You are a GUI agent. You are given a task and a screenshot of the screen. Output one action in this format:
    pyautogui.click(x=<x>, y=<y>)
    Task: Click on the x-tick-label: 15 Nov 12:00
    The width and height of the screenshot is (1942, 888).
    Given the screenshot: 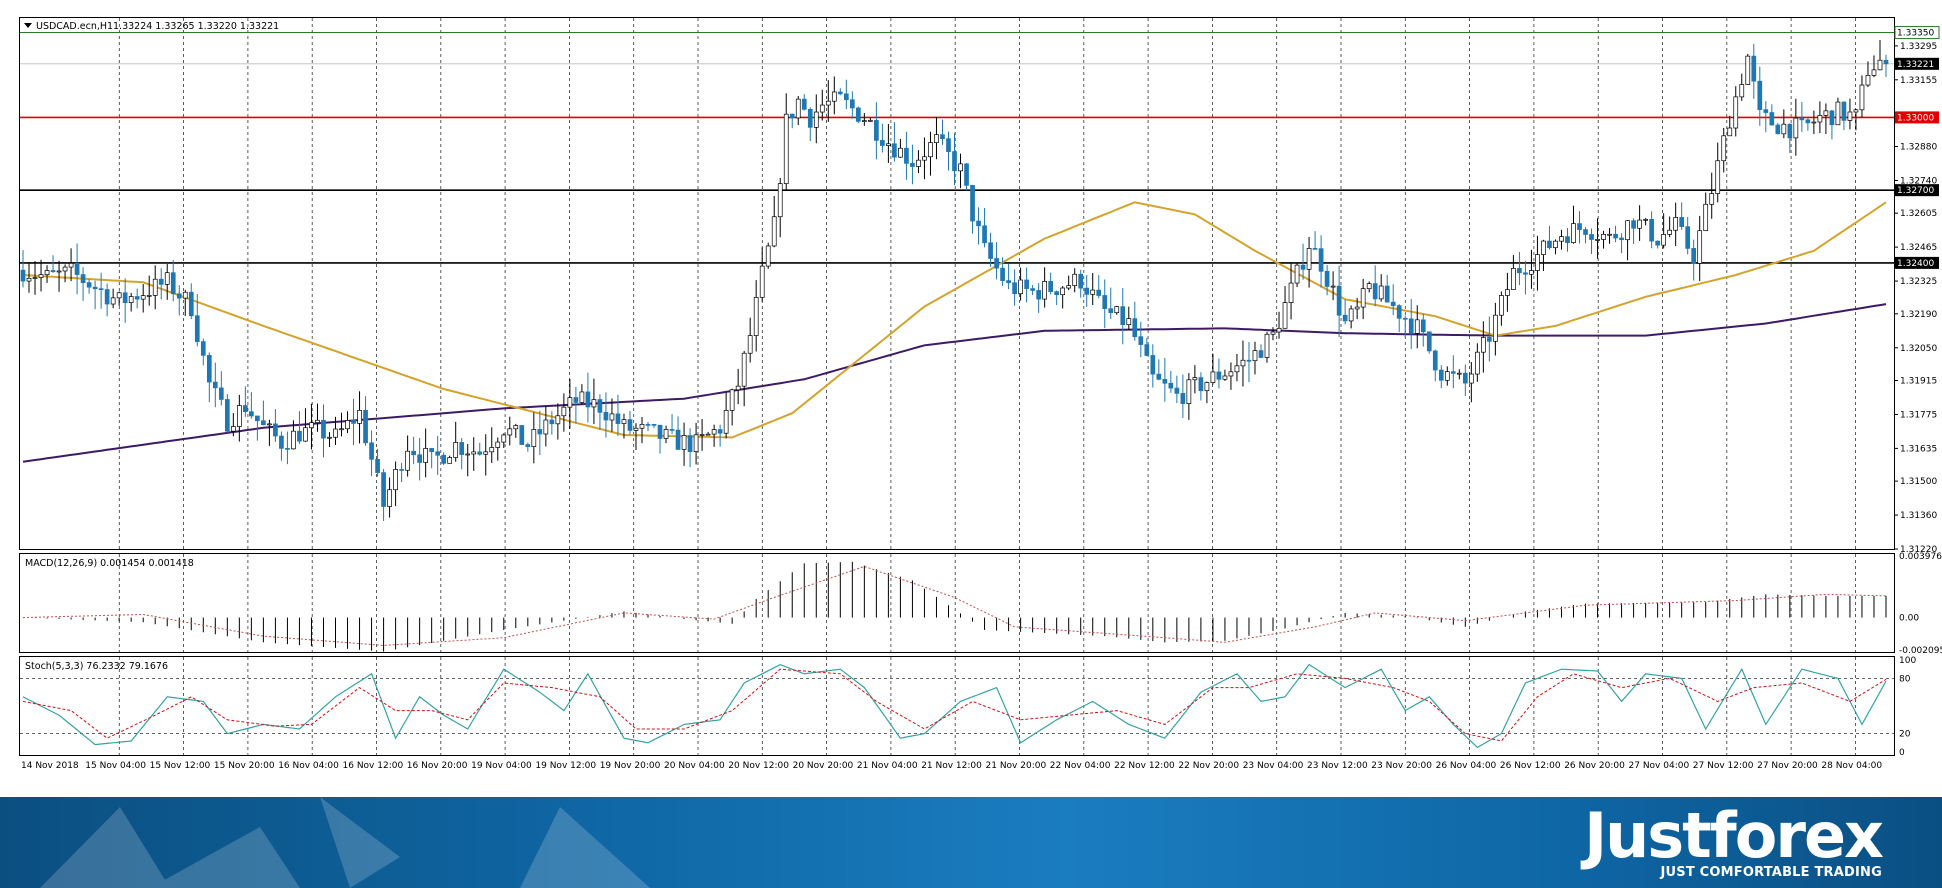 What is the action you would take?
    pyautogui.click(x=180, y=766)
    